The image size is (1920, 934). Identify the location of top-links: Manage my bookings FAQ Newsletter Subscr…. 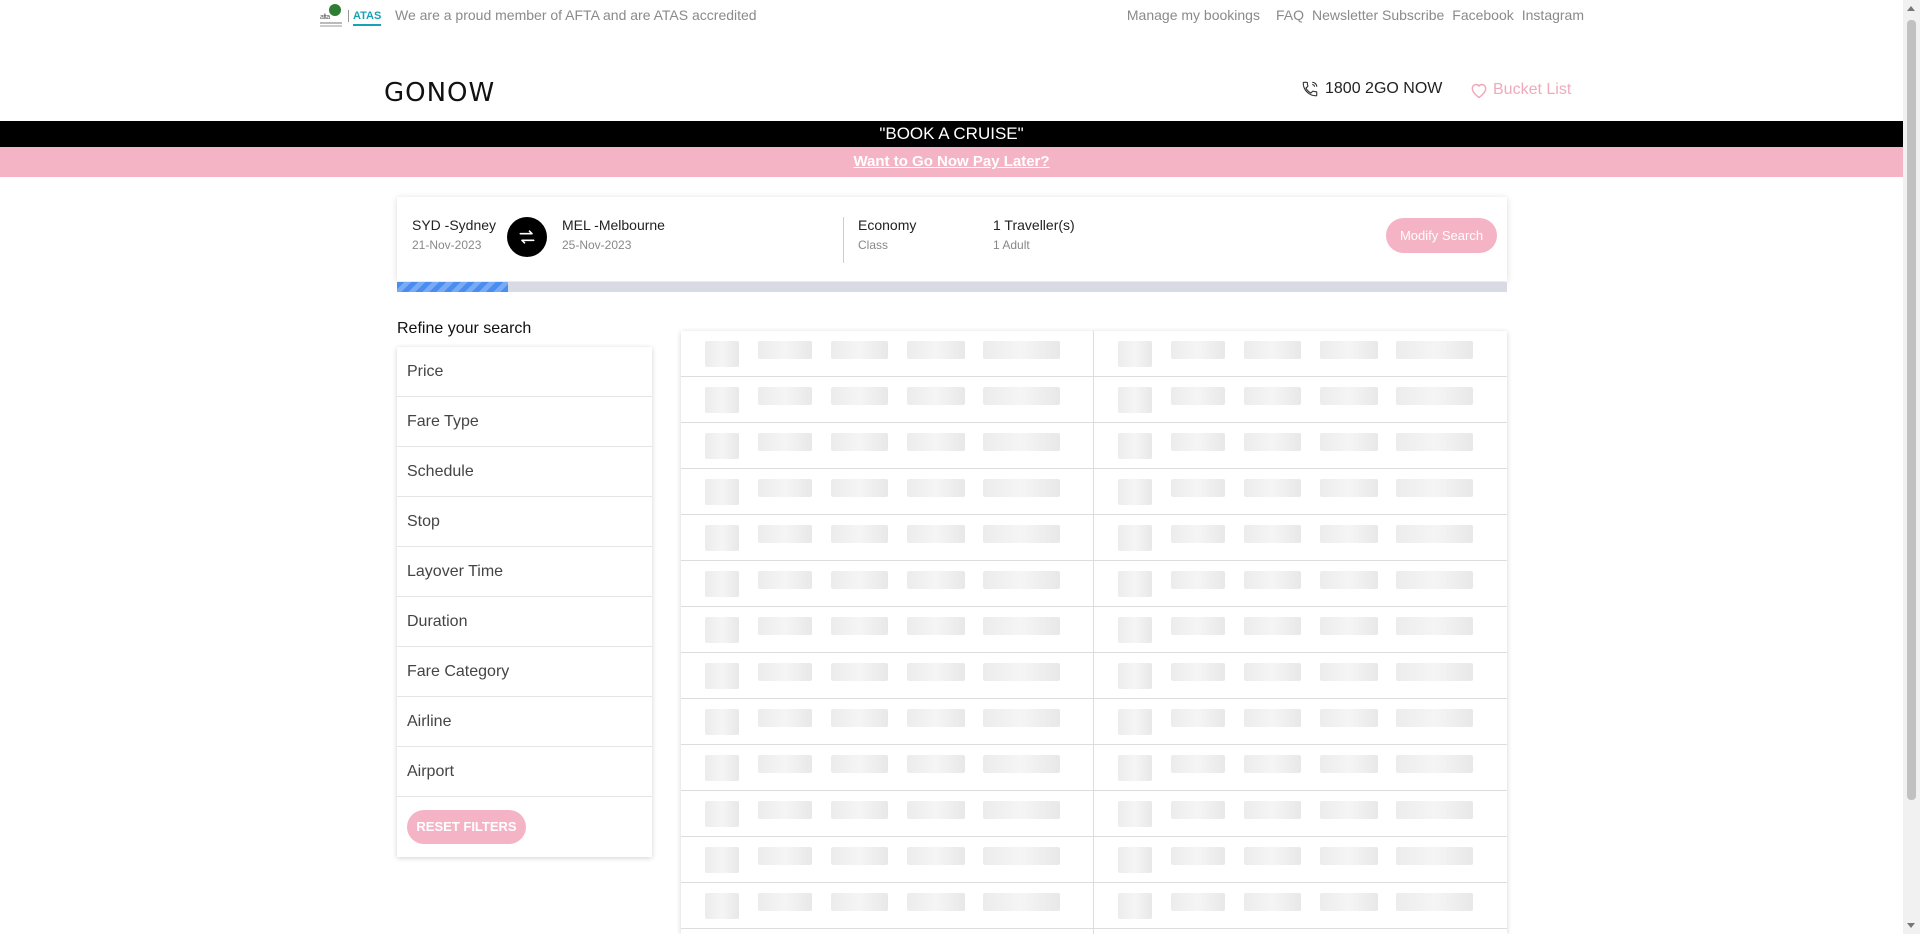
(1351, 15).